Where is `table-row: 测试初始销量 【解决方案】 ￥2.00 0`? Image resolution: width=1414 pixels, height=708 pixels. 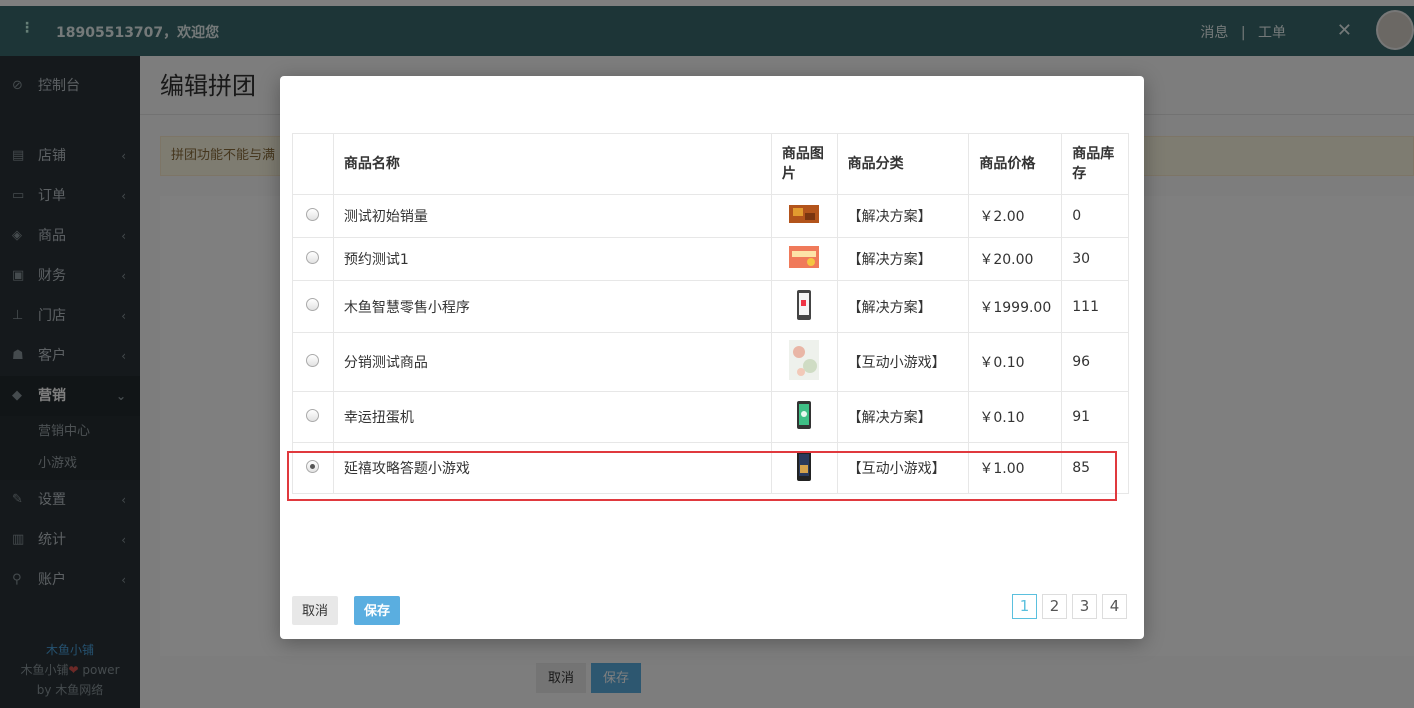 table-row: 测试初始销量 【解决方案】 ￥2.00 0 is located at coordinates (710, 216).